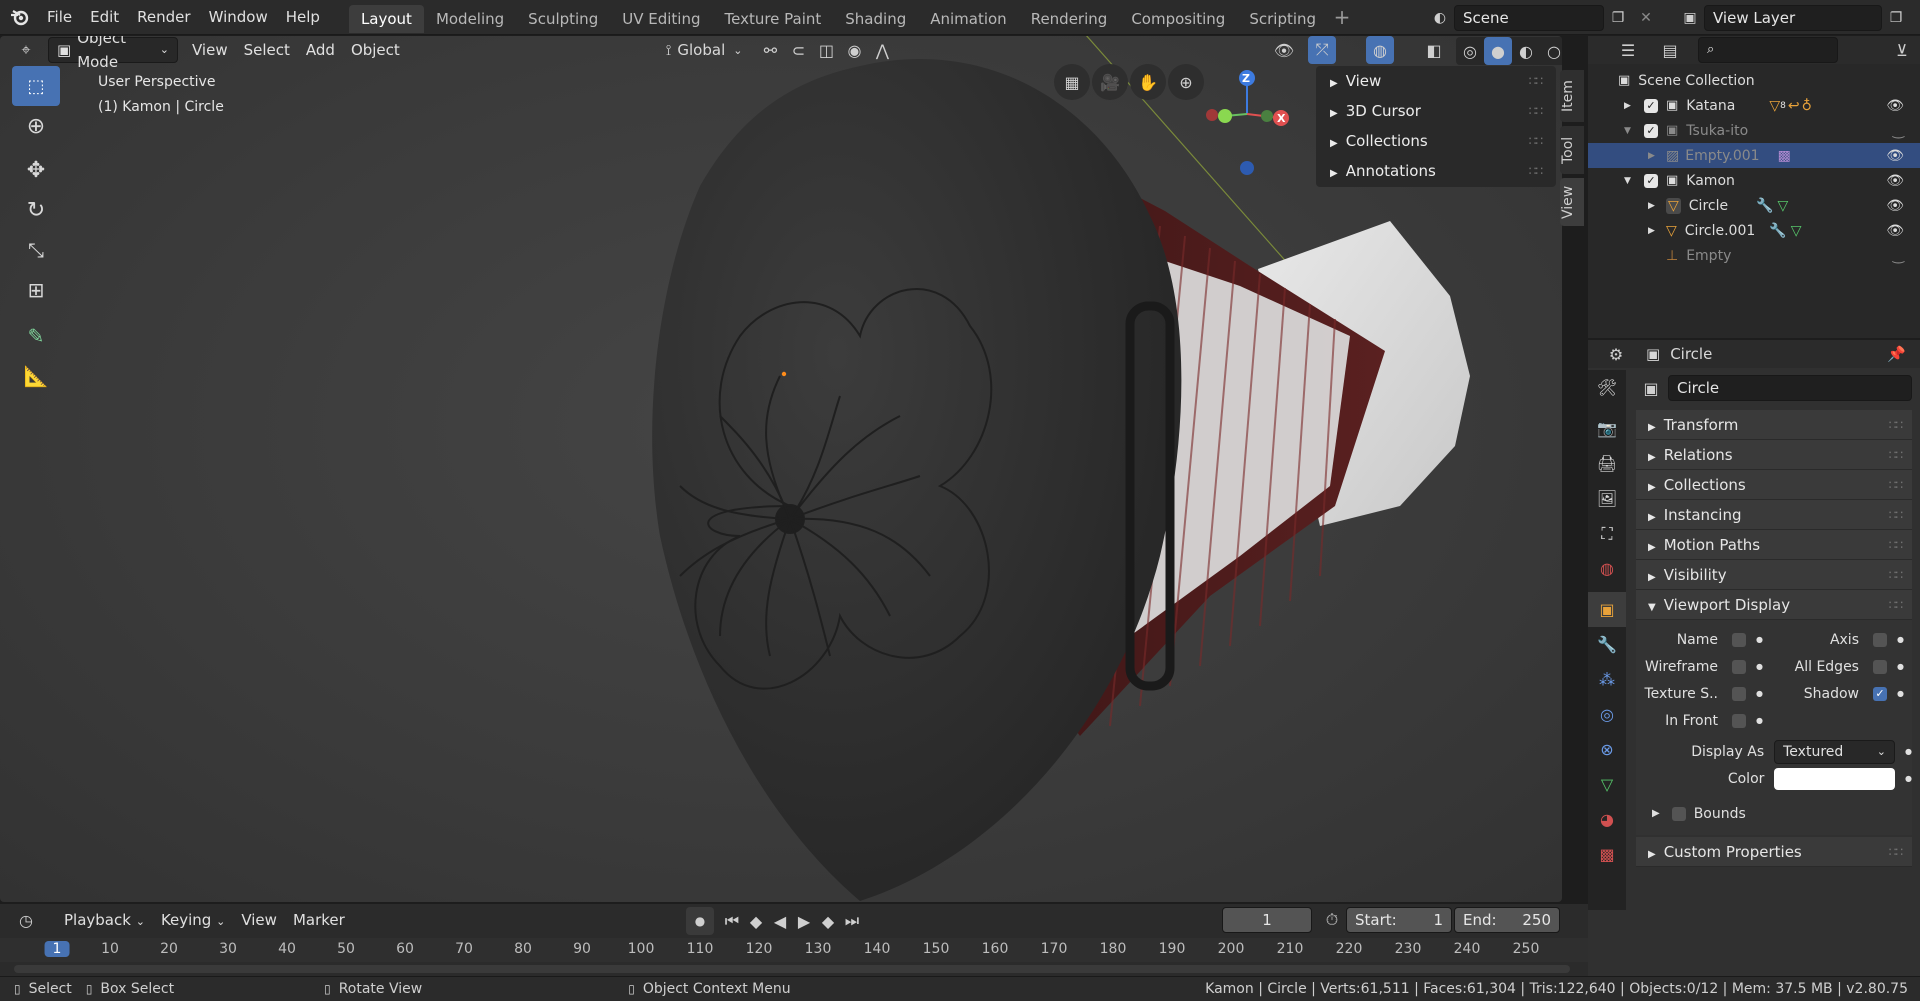  What do you see at coordinates (210, 50) in the screenshot?
I see `menu-view: View` at bounding box center [210, 50].